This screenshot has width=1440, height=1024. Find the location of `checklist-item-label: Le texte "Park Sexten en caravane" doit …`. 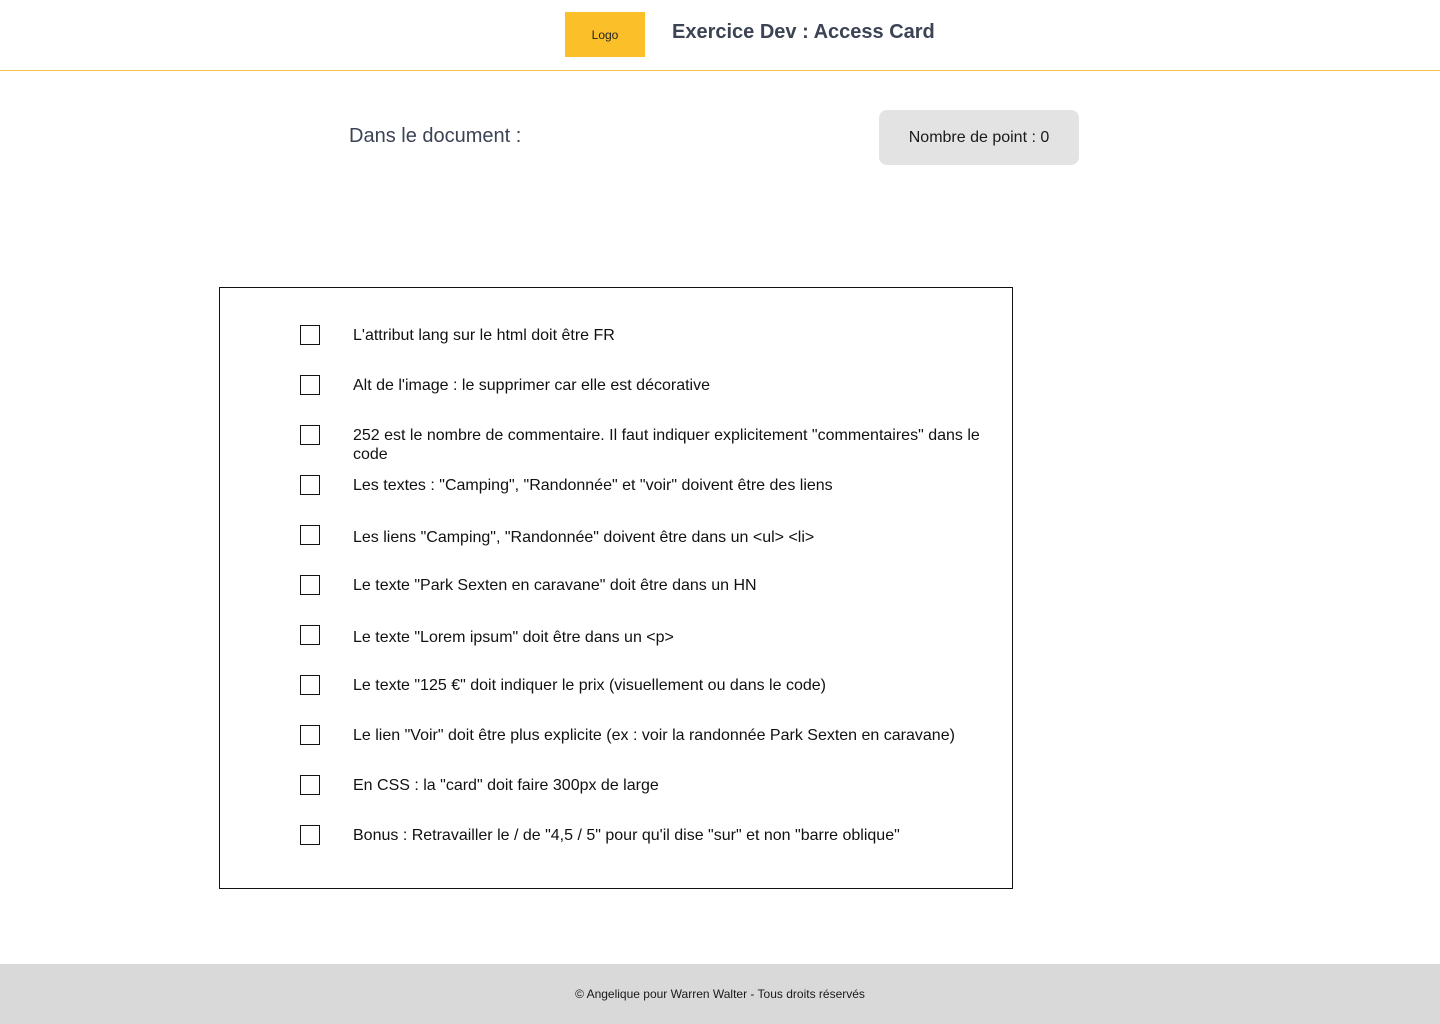

checklist-item-label: Le texte "Park Sexten en caravane" doit … is located at coordinates (555, 585).